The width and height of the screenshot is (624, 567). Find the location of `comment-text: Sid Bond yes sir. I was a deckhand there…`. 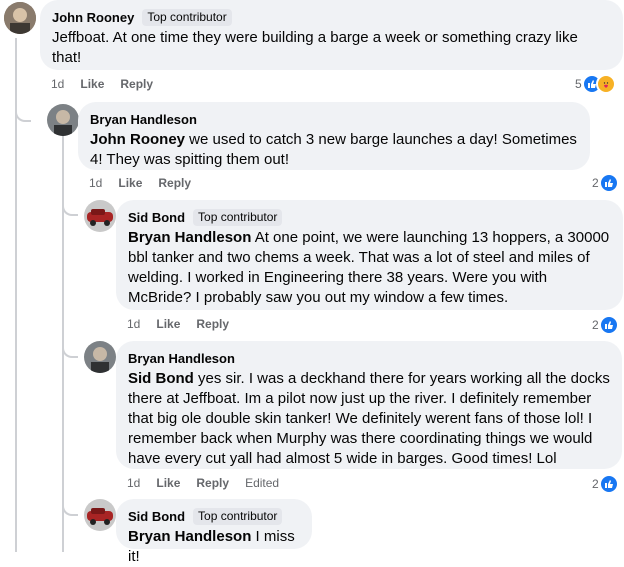

comment-text: Sid Bond yes sir. I was a deckhand there… is located at coordinates (369, 418).